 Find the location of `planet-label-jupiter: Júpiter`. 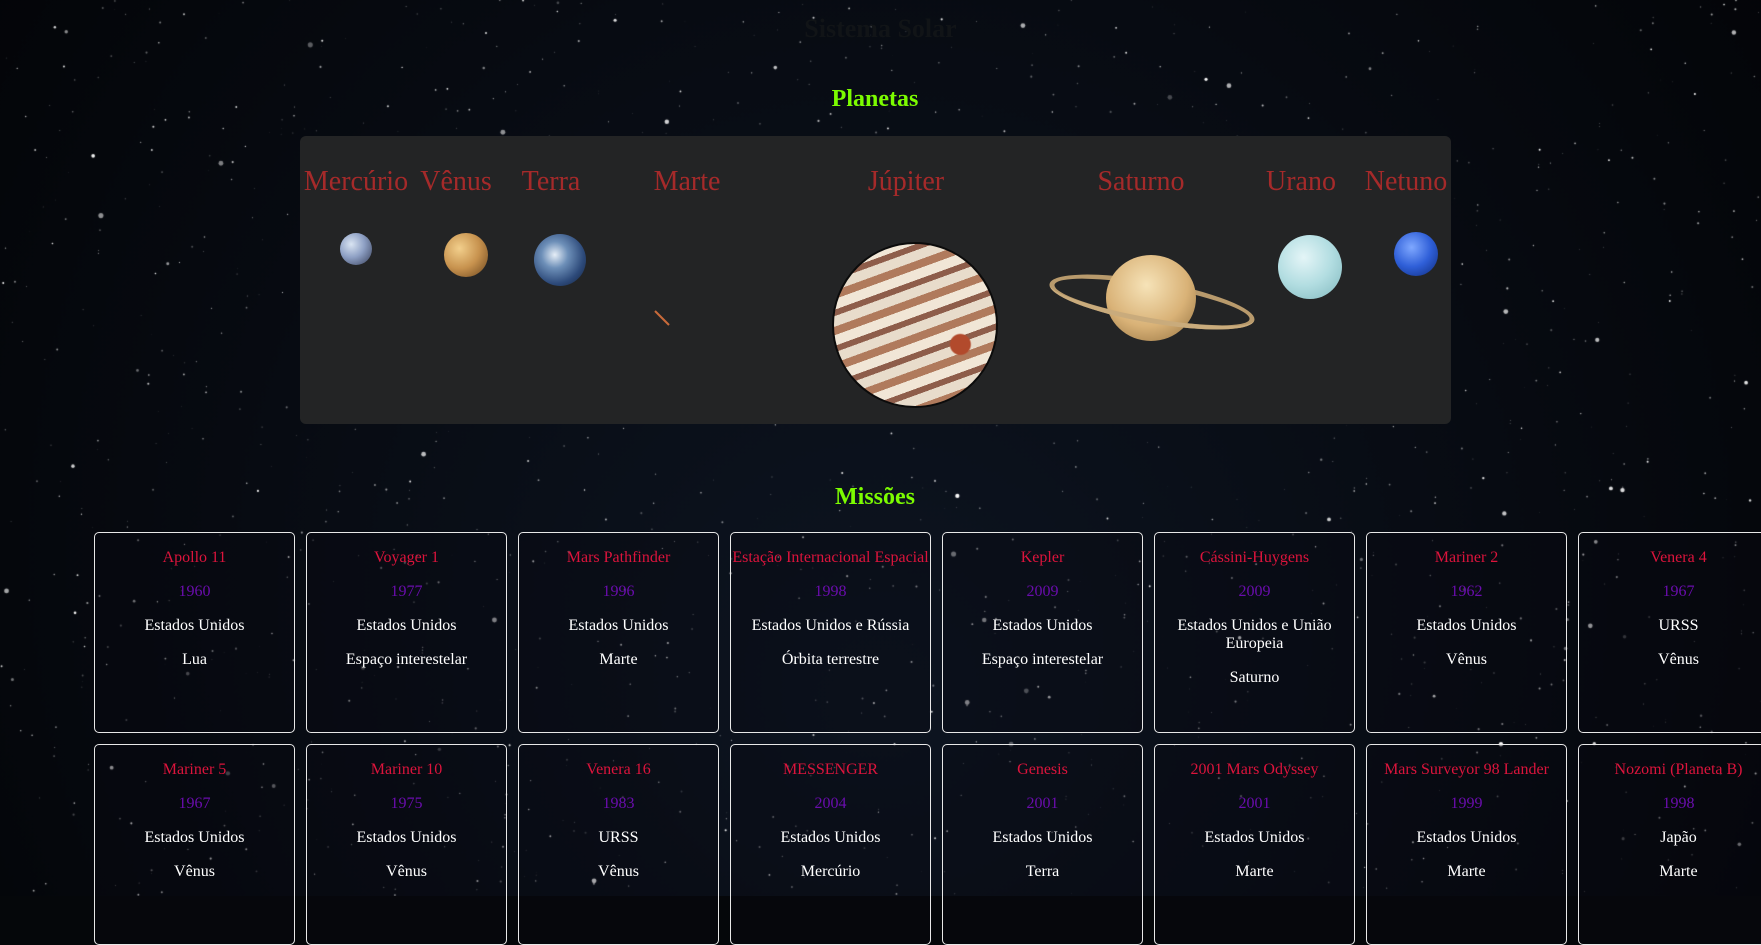

planet-label-jupiter: Júpiter is located at coordinates (906, 181).